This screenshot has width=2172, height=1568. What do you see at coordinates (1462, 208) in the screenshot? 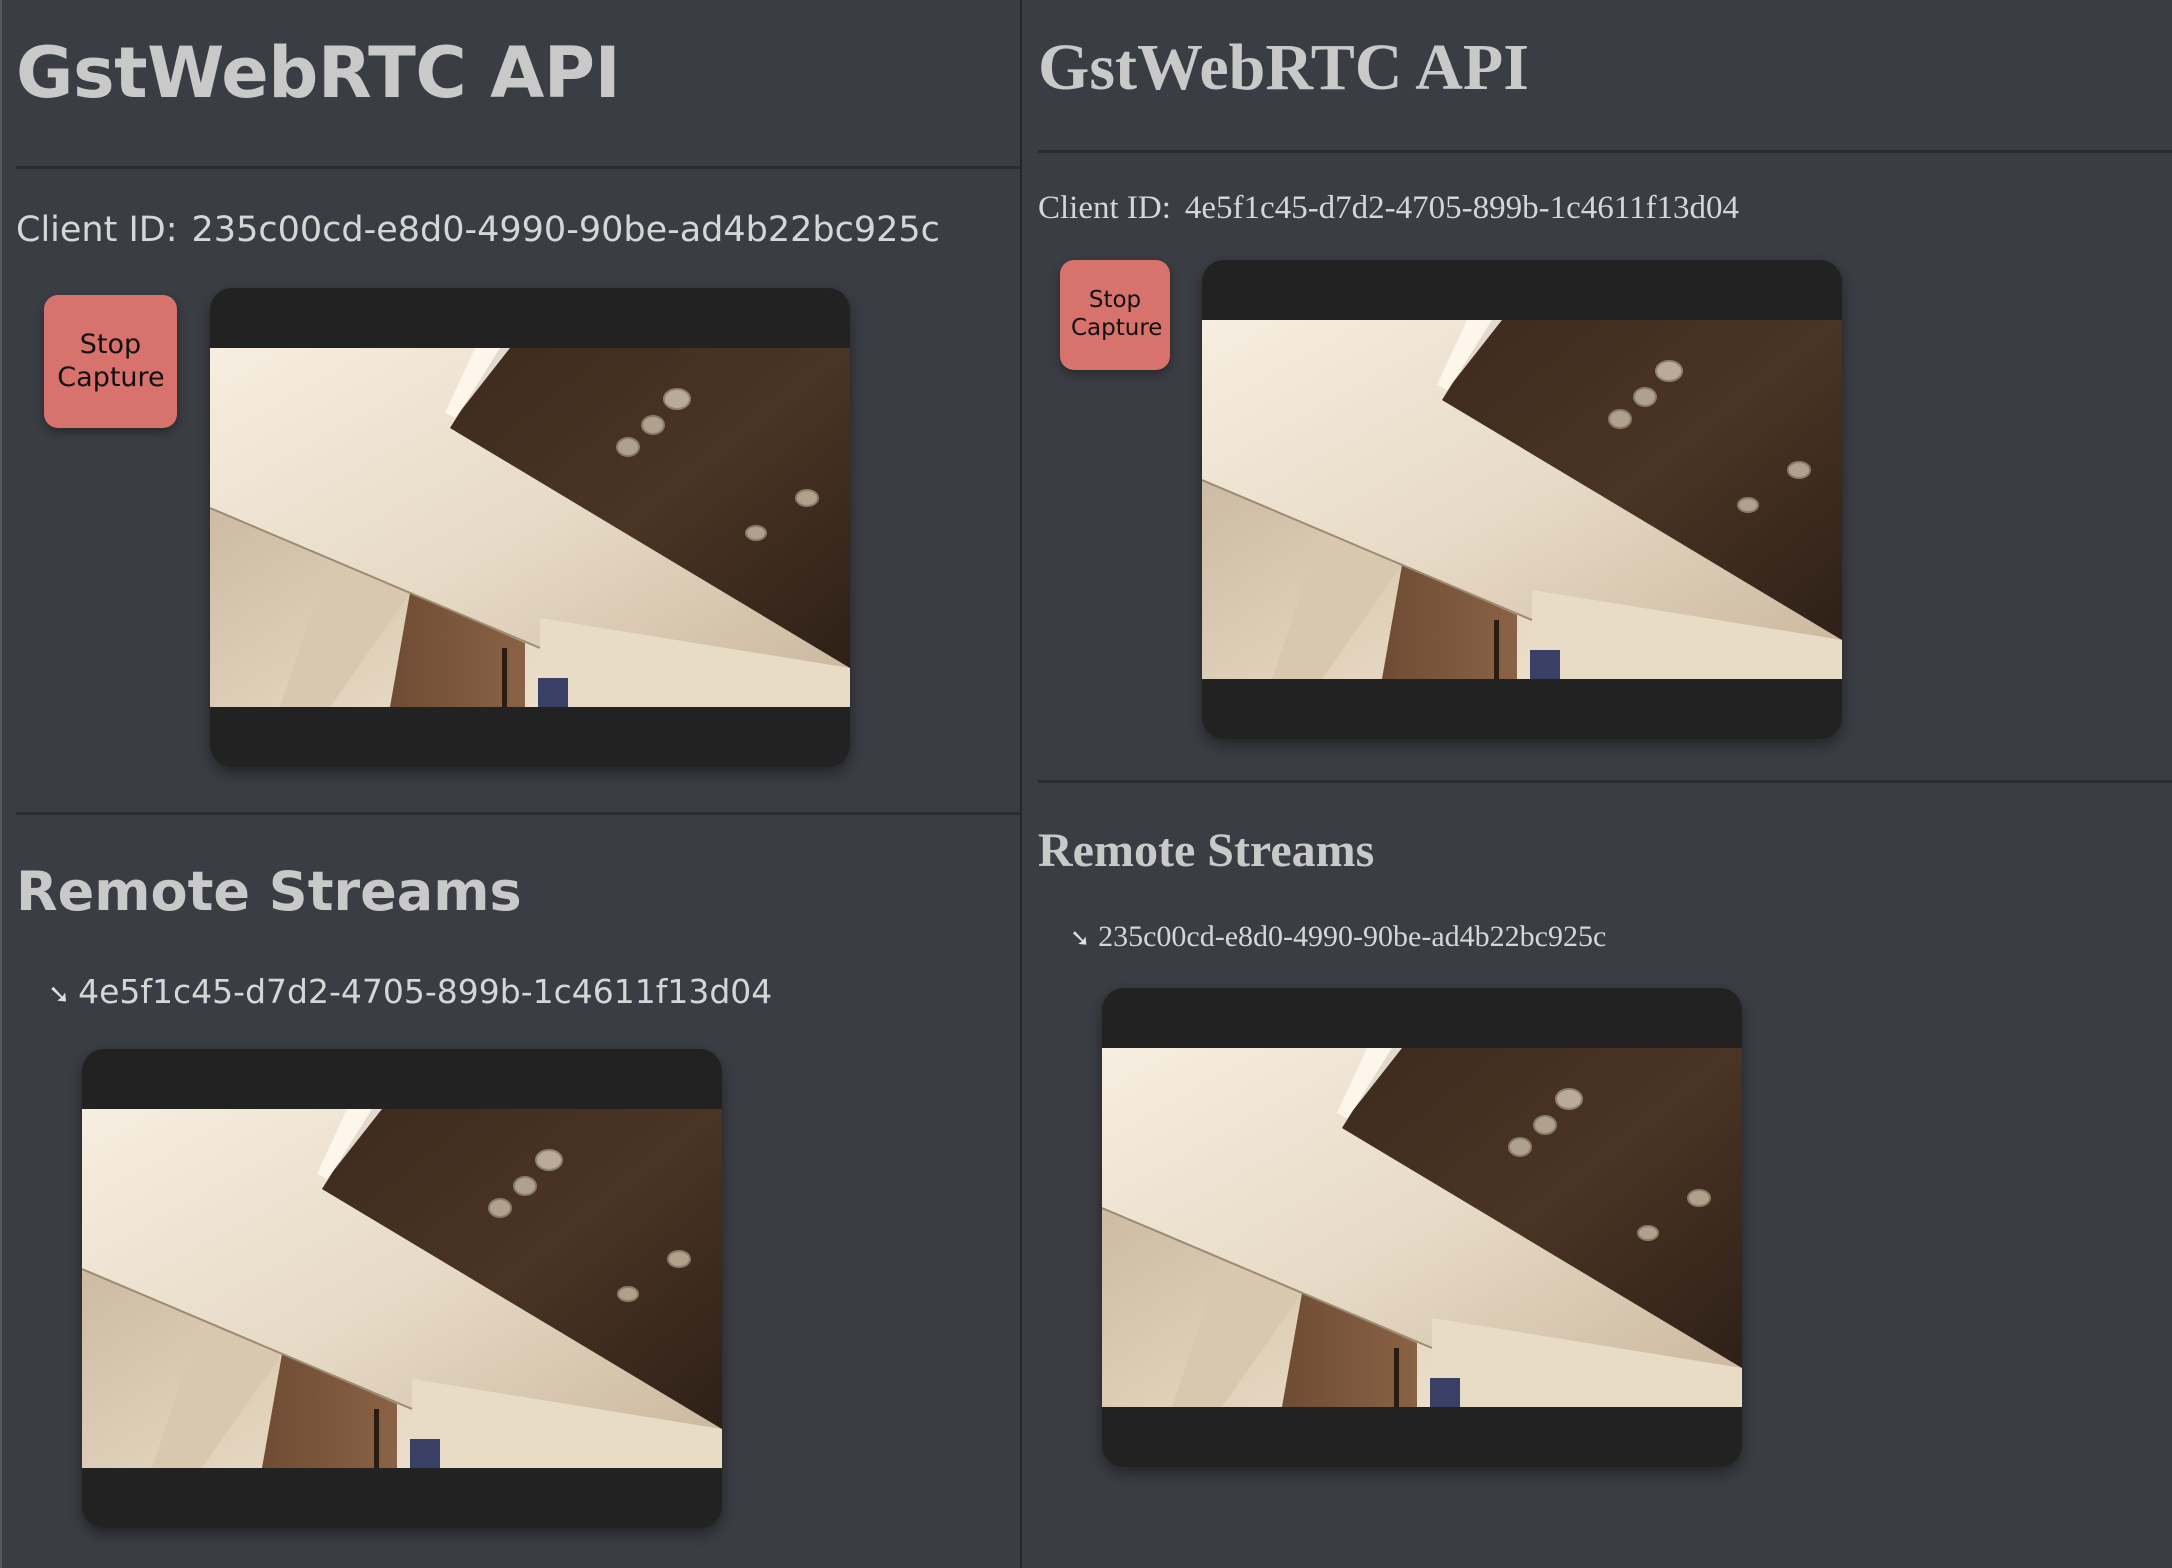
I see `client-id-value: 4e5f1c45-d7d2-4705-899b-1c4611f13d04` at bounding box center [1462, 208].